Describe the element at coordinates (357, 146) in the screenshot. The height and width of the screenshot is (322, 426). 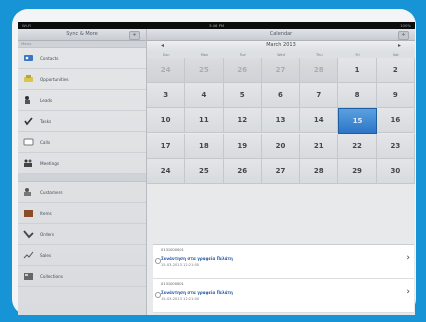
I see `calendar-day: 22` at that location.